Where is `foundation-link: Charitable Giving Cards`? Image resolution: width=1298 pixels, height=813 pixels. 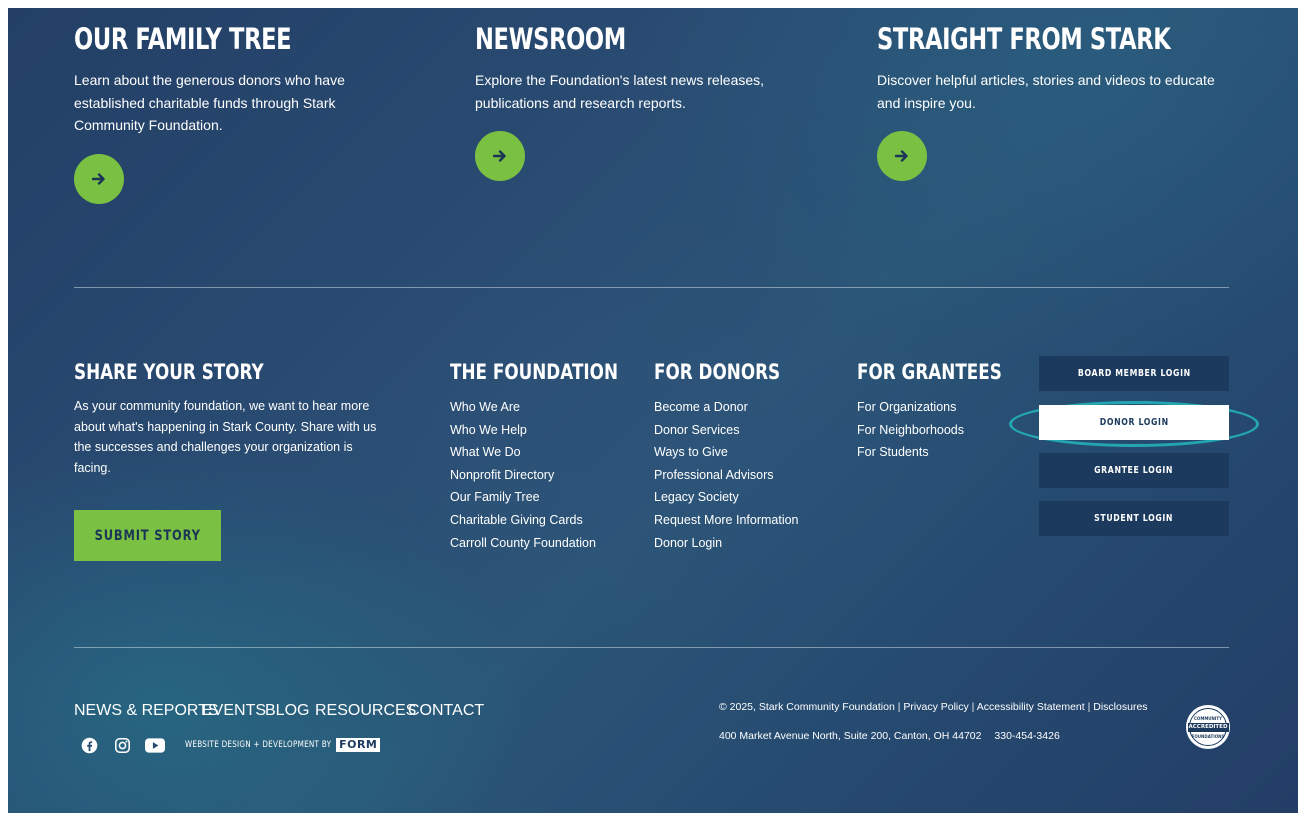 foundation-link: Charitable Giving Cards is located at coordinates (555, 520).